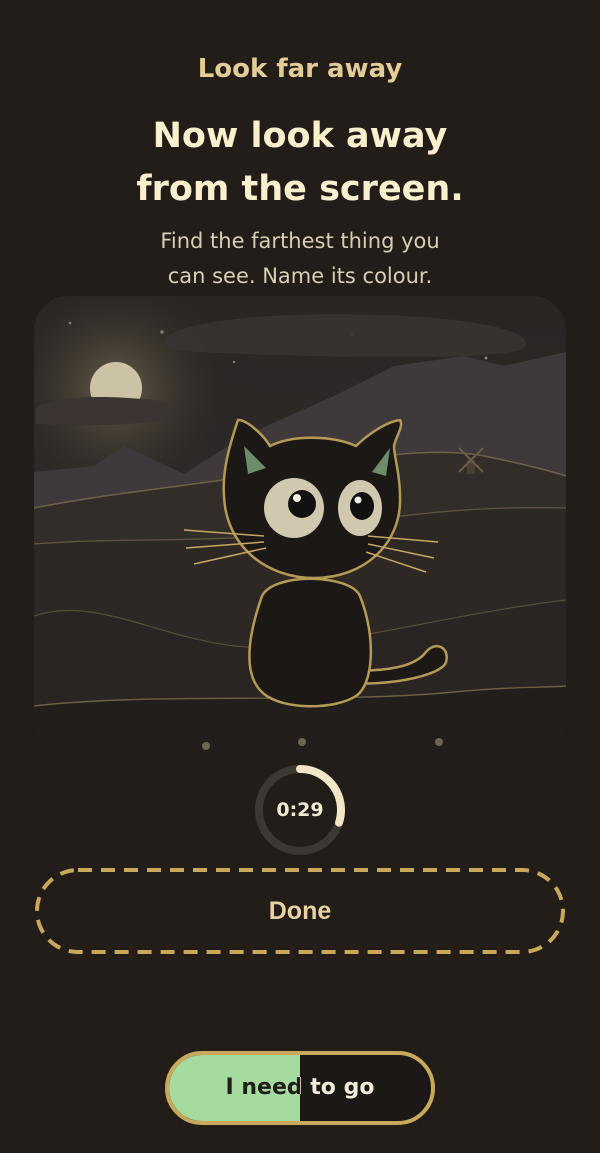  Describe the element at coordinates (337, 1087) in the screenshot. I see `need-to-go-label: I need to go` at that location.